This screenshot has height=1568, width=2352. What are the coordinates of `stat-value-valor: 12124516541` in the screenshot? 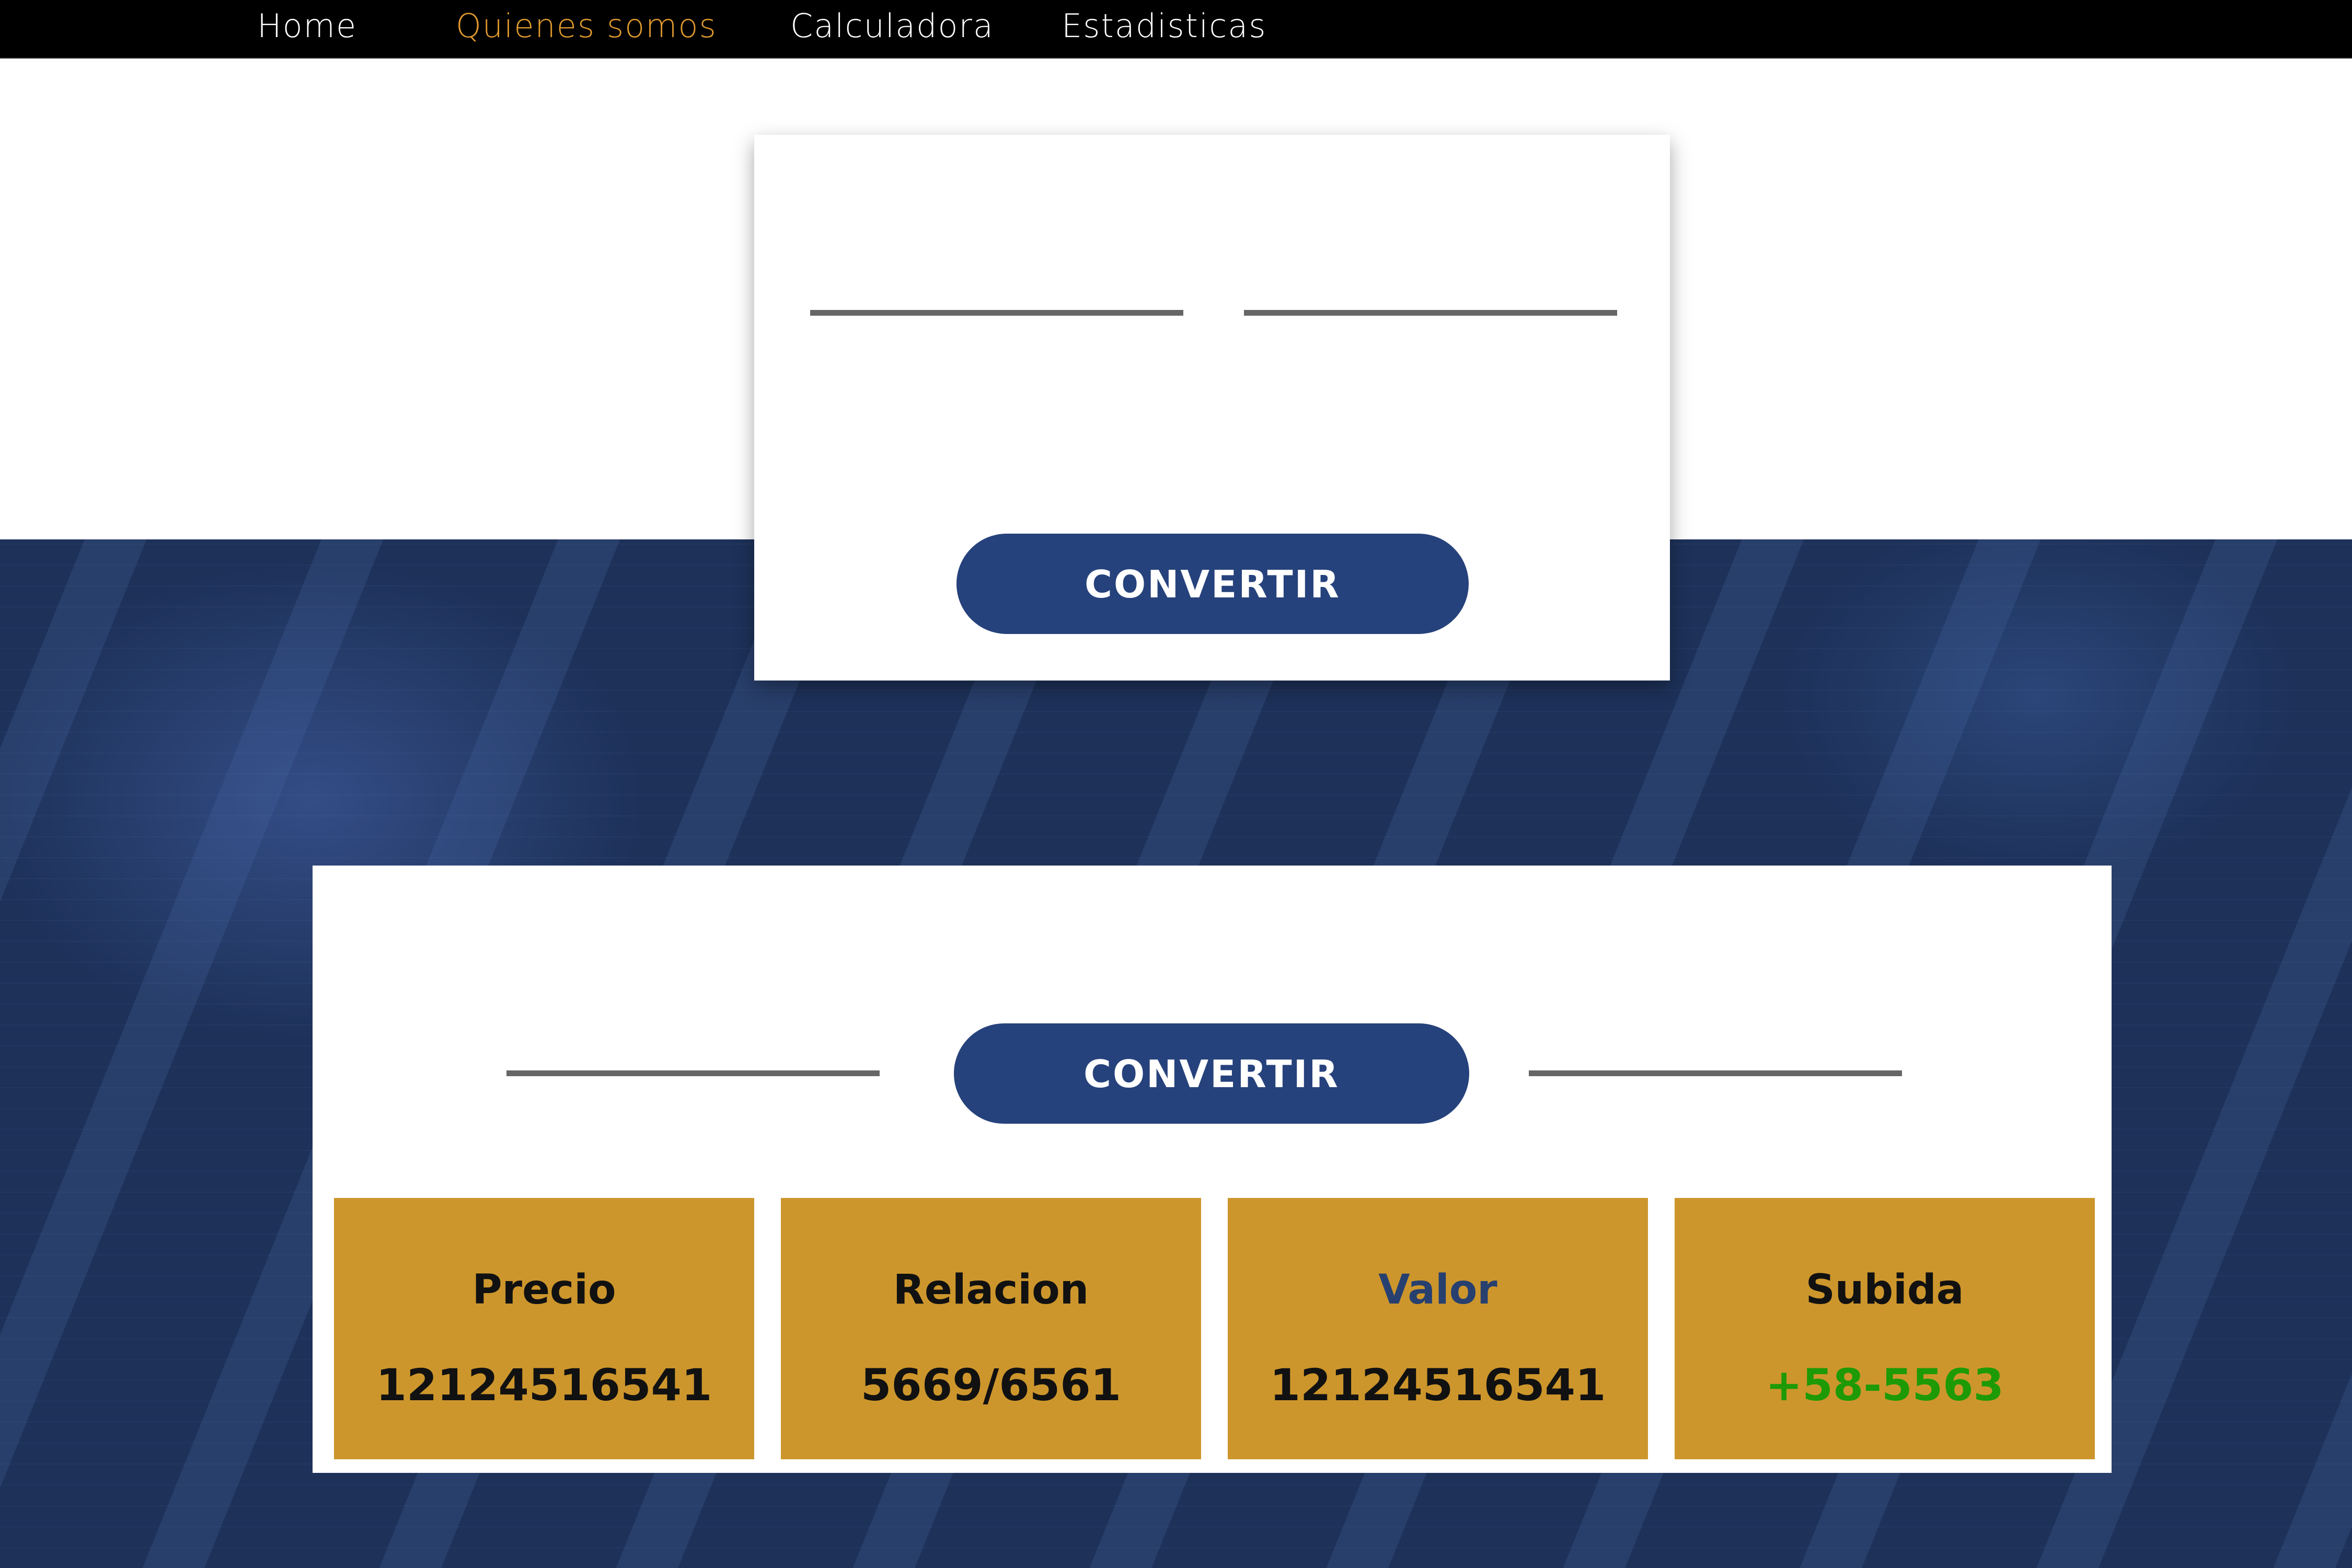 It's located at (1438, 1385).